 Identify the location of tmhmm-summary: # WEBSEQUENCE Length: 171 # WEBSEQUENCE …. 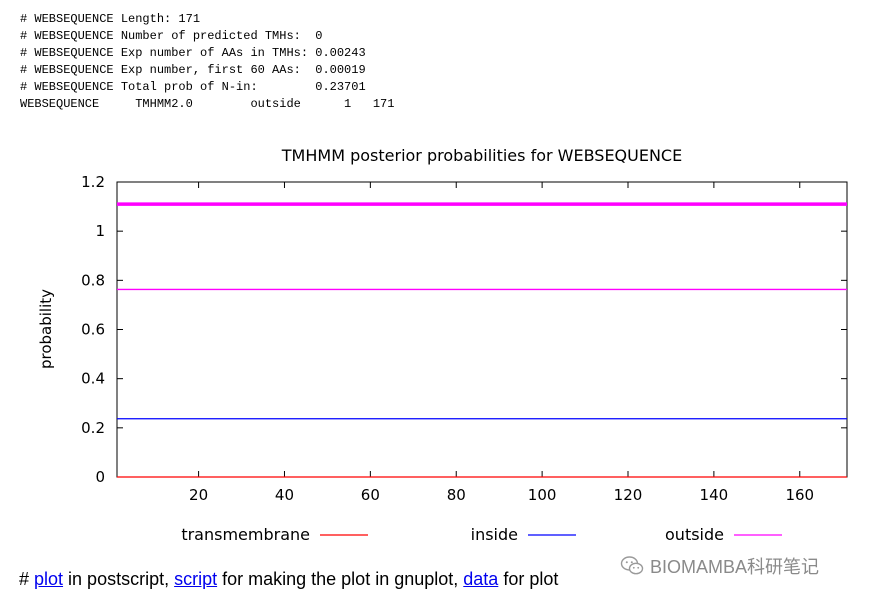
(207, 62).